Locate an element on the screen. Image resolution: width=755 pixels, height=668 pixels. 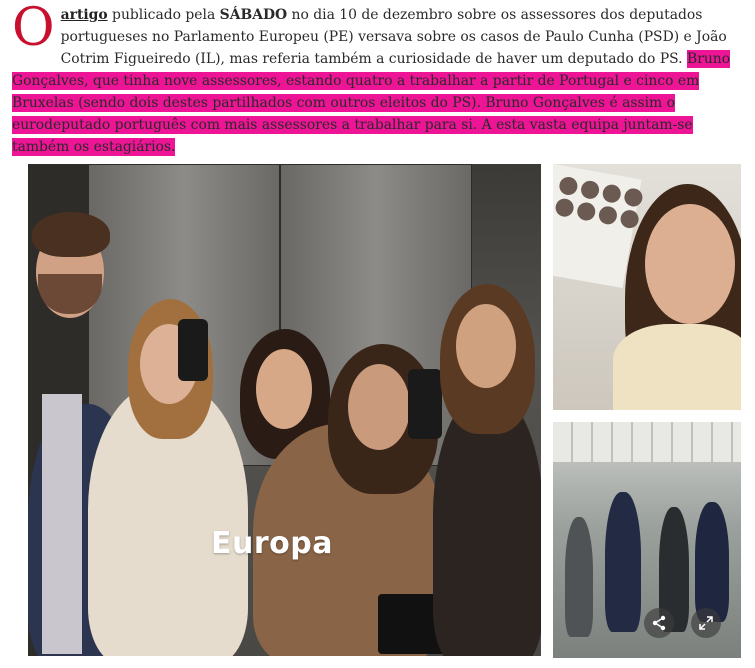
expand-icon is located at coordinates (706, 623).